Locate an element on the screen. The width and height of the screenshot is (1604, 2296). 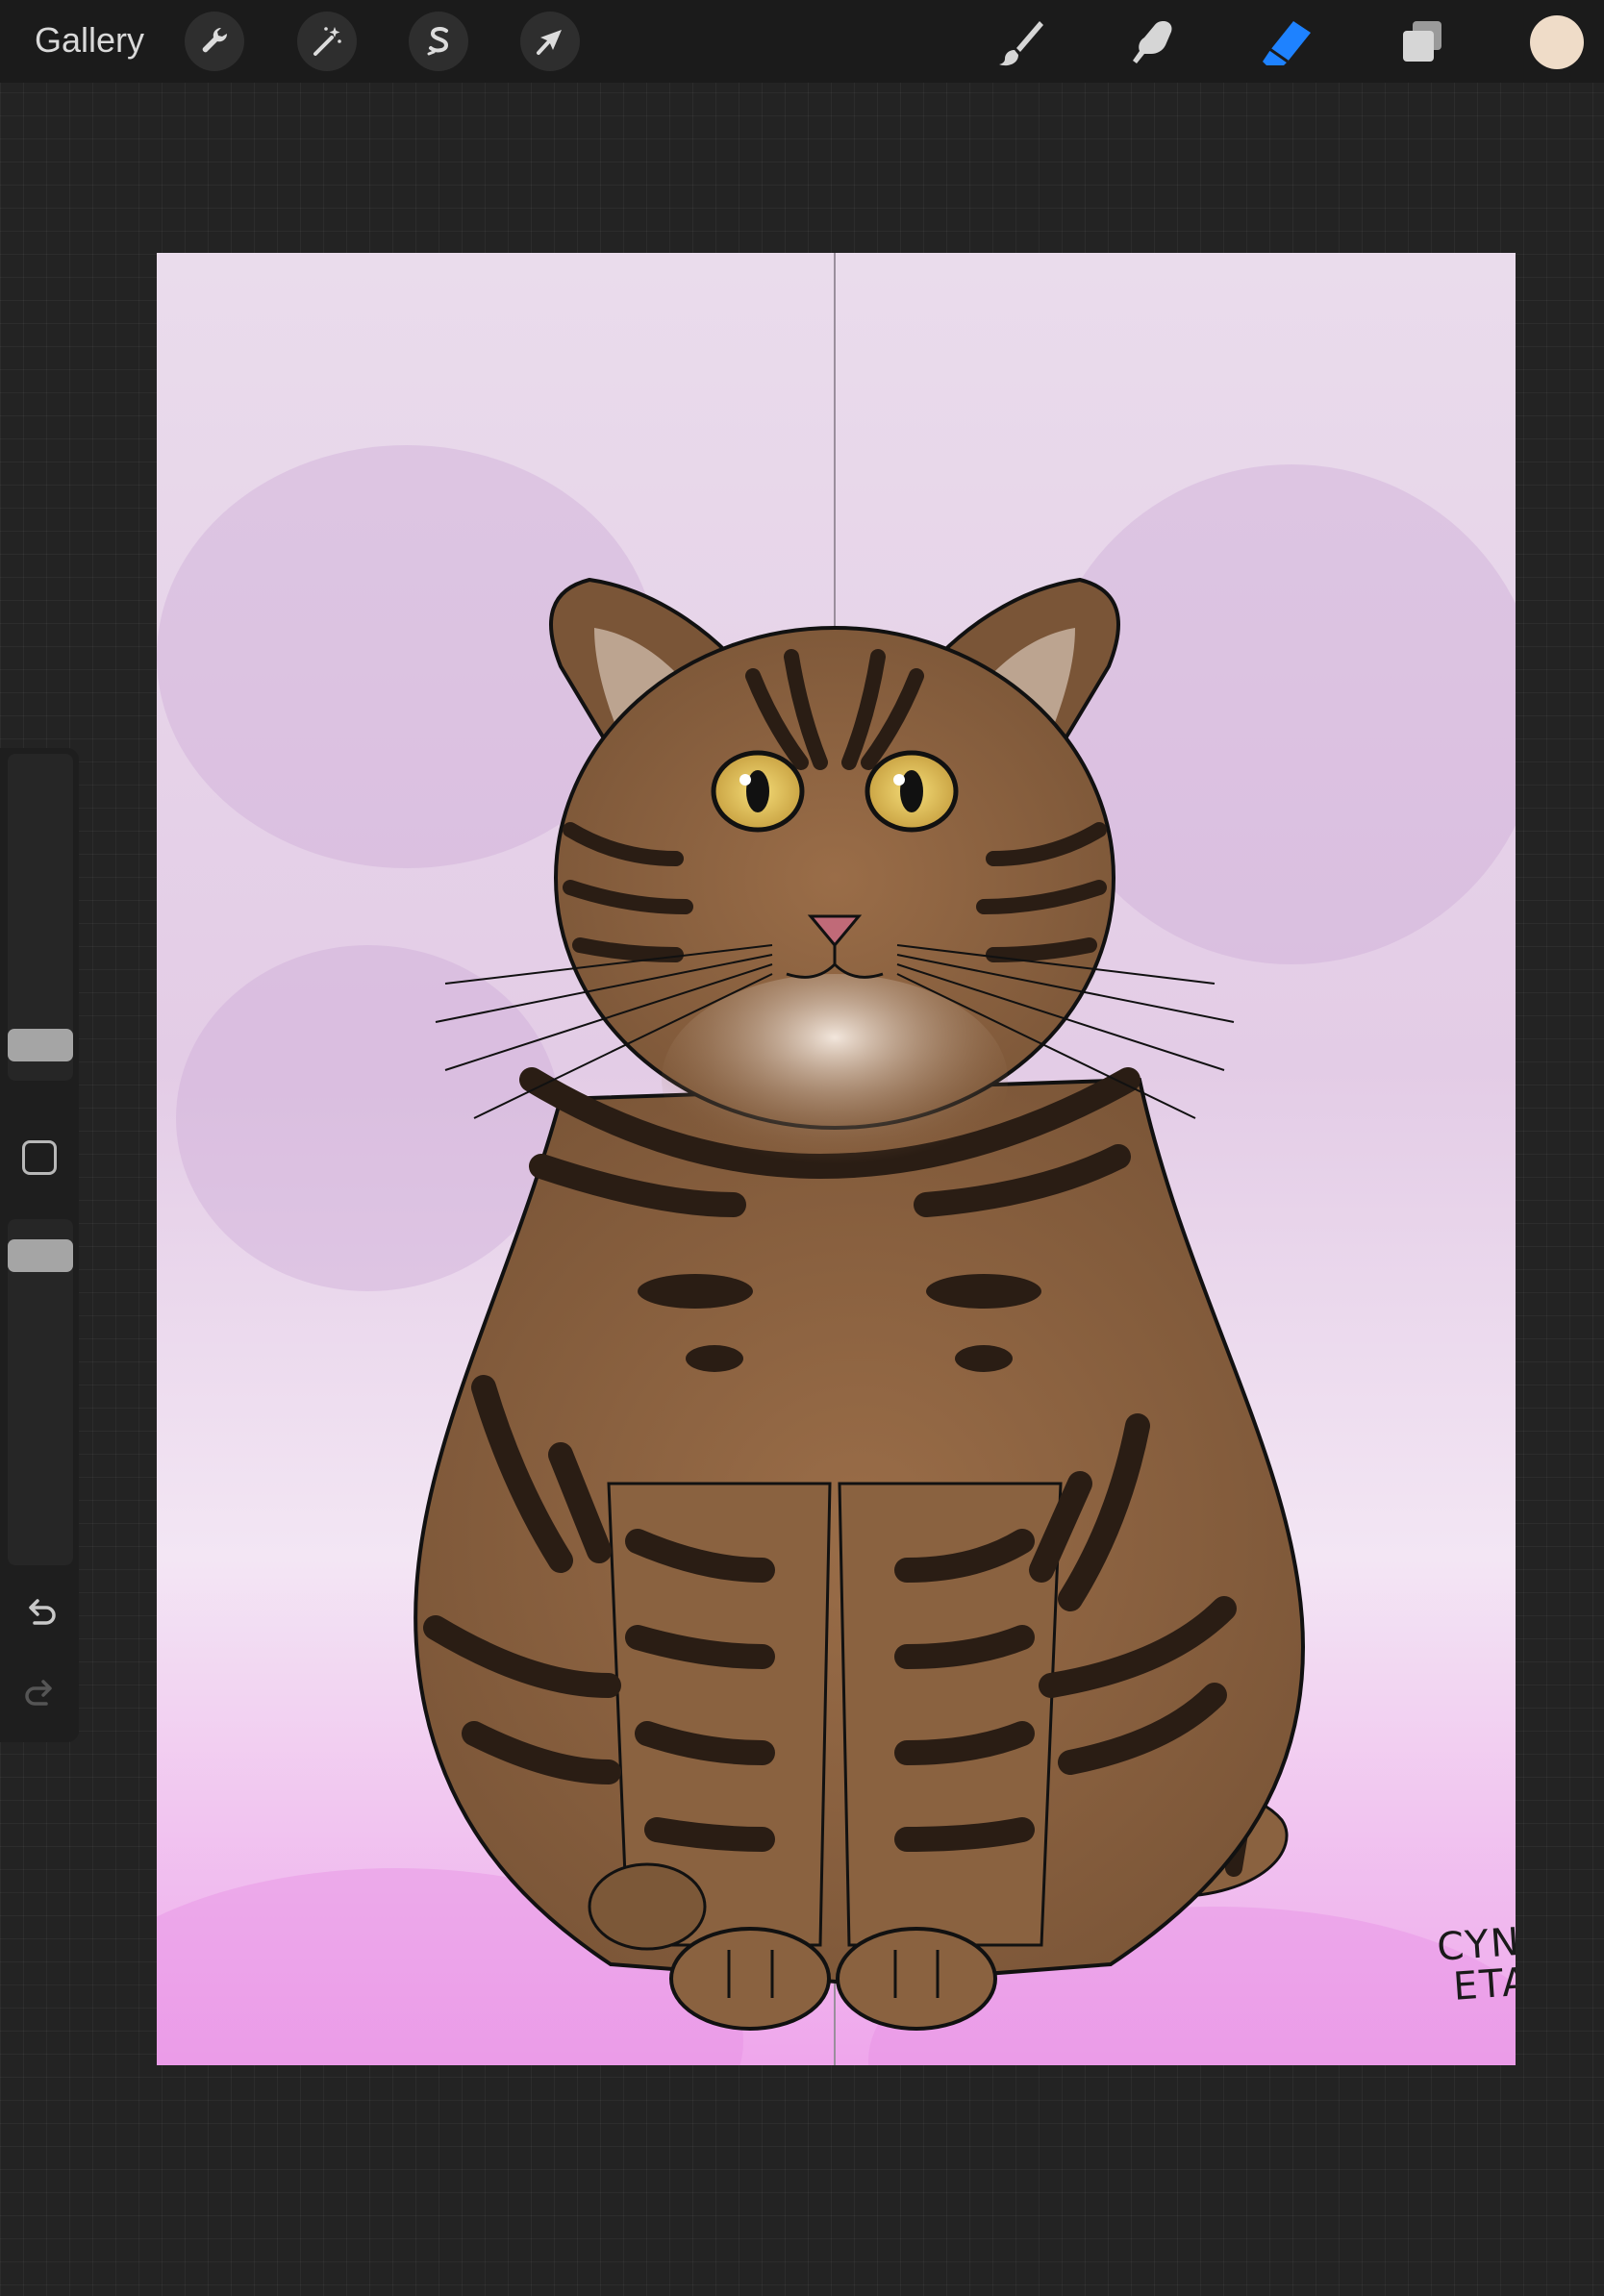
layers-button is located at coordinates (1422, 42).